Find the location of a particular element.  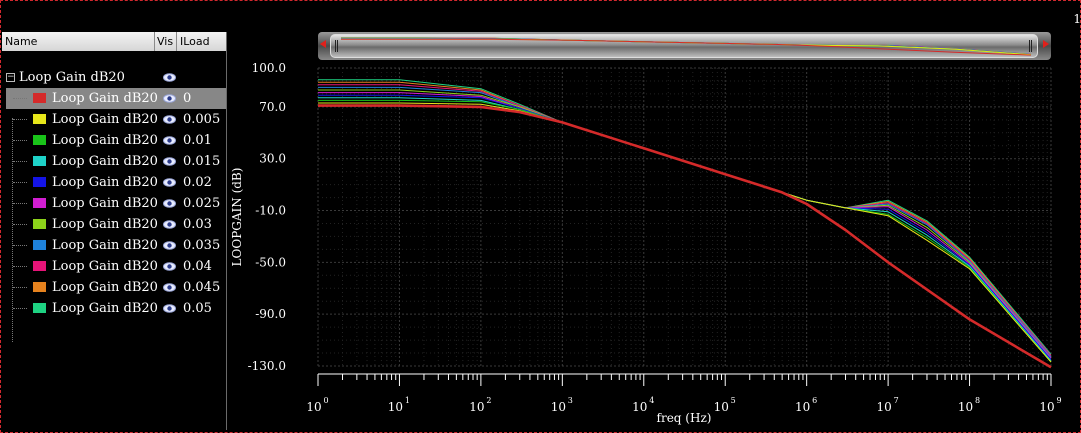

x-tick-exponent: 5 is located at coordinates (733, 400).